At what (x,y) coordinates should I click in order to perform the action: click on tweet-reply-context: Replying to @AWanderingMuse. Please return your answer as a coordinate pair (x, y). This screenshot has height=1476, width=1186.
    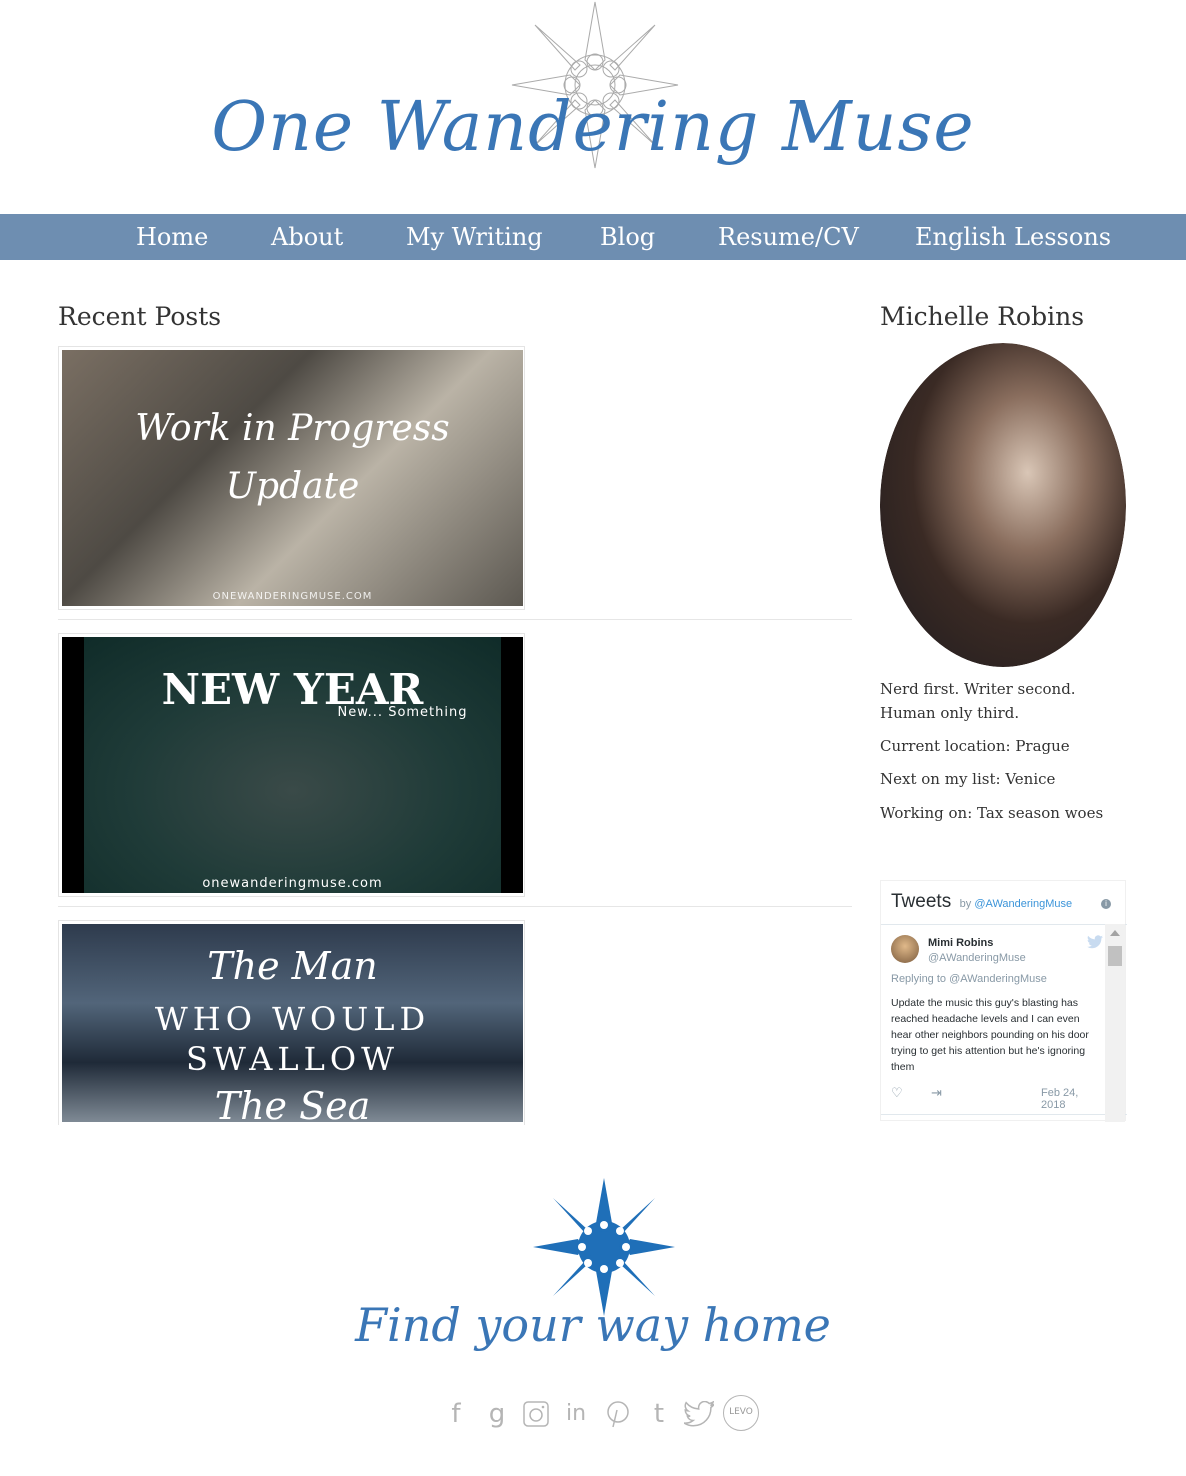
    Looking at the image, I should click on (969, 979).